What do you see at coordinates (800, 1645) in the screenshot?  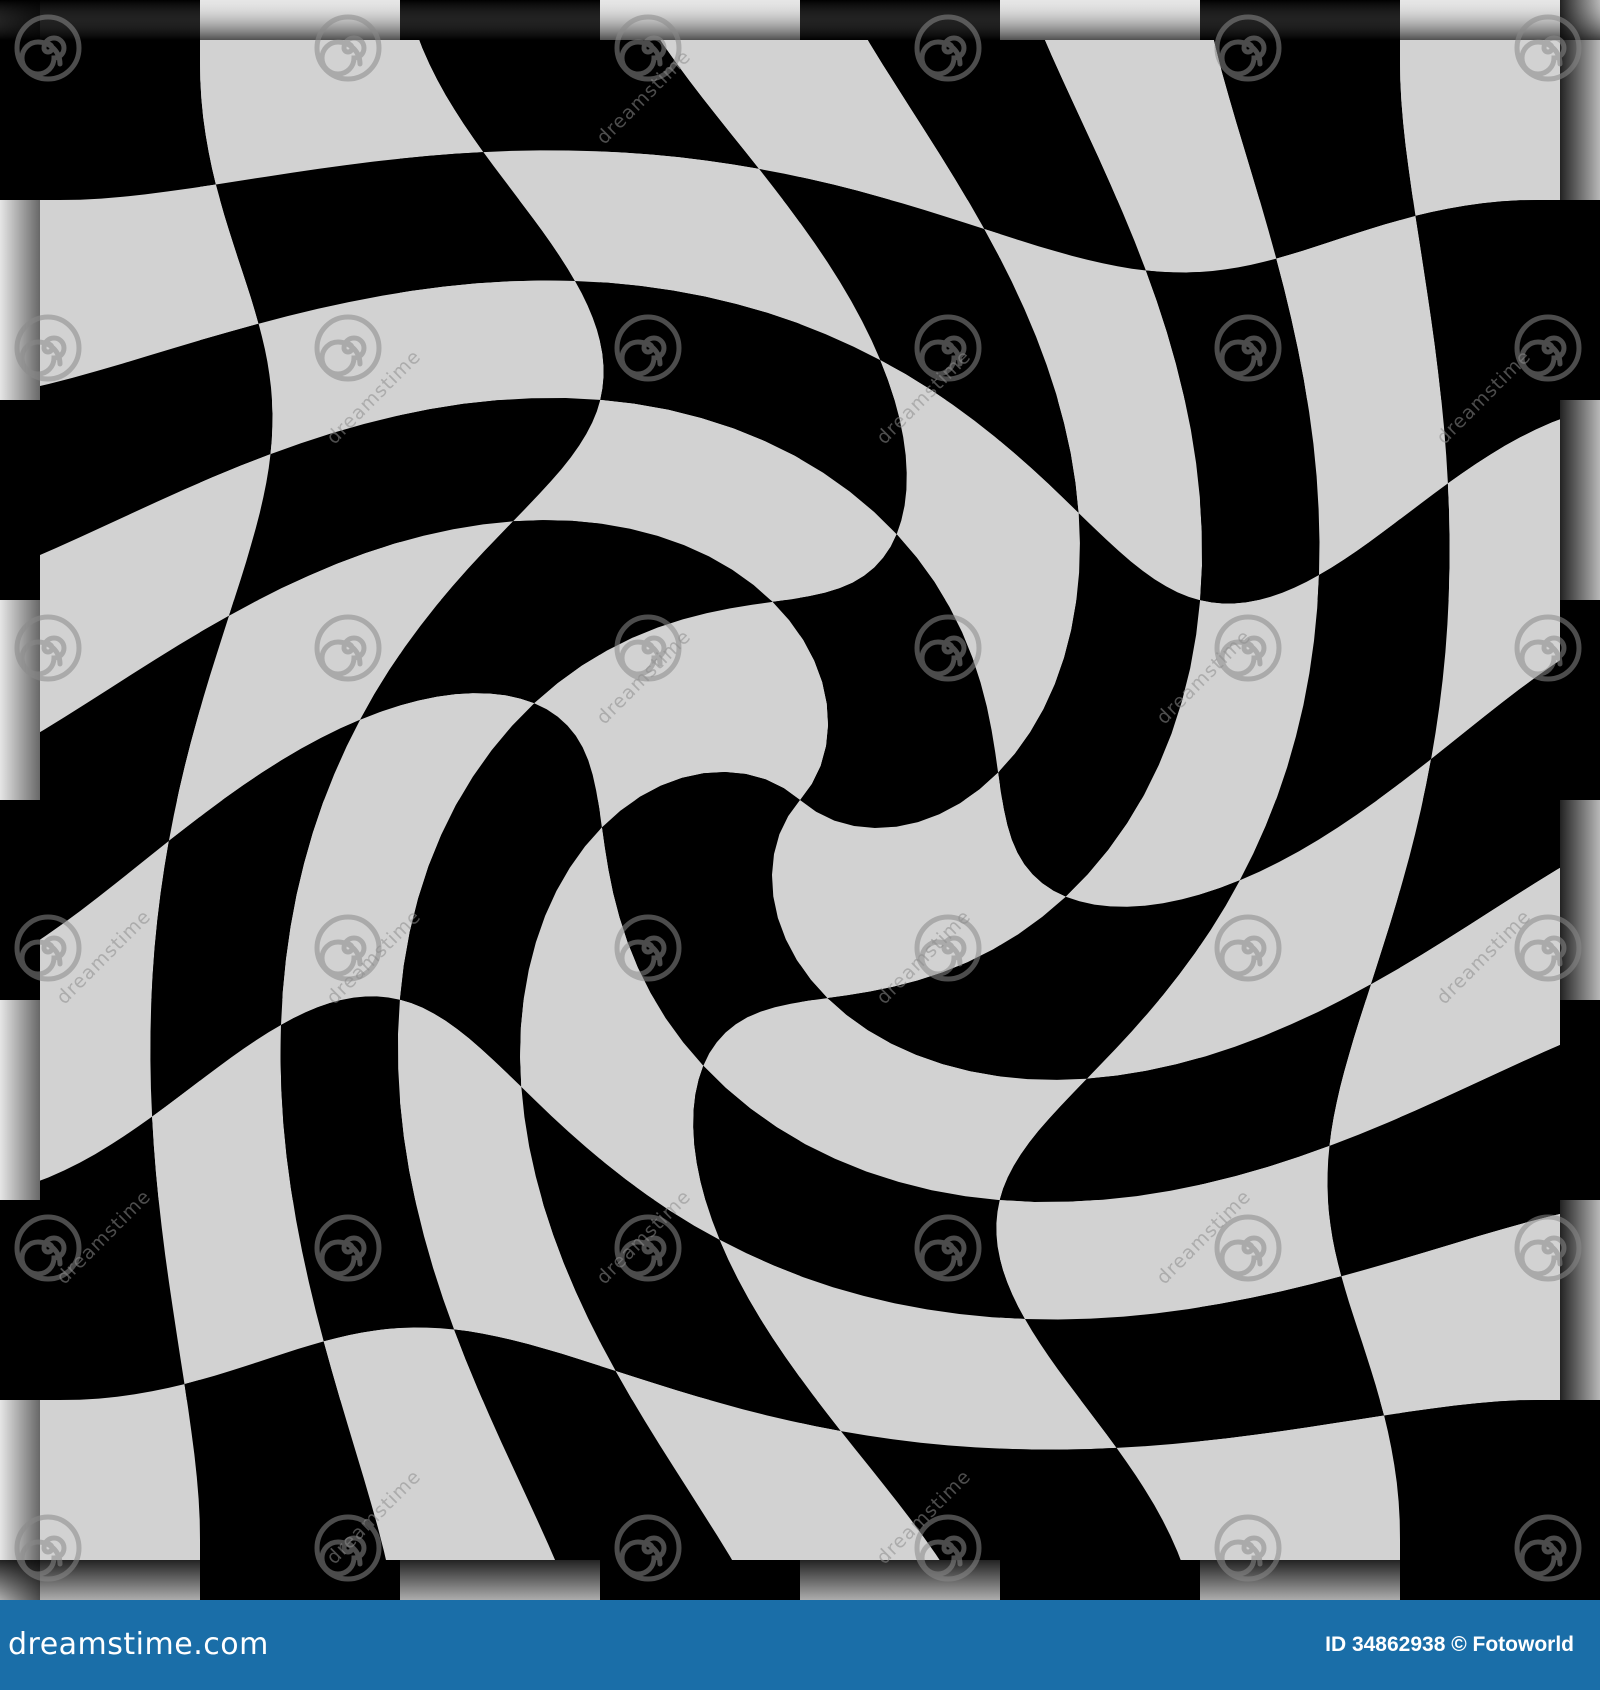 I see `footer-bar: dreamstime.com ID 34862938 © Fotoworld` at bounding box center [800, 1645].